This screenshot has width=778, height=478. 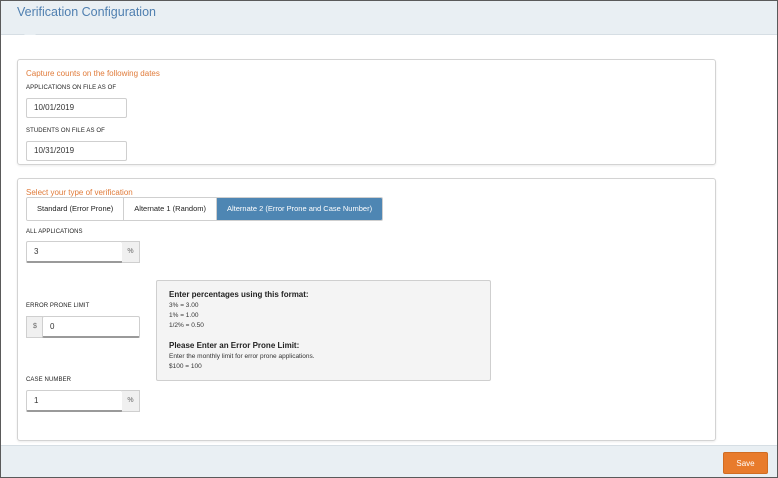 What do you see at coordinates (71, 88) in the screenshot?
I see `applications-date-label: APPLICATIONS ON FILE AS OF` at bounding box center [71, 88].